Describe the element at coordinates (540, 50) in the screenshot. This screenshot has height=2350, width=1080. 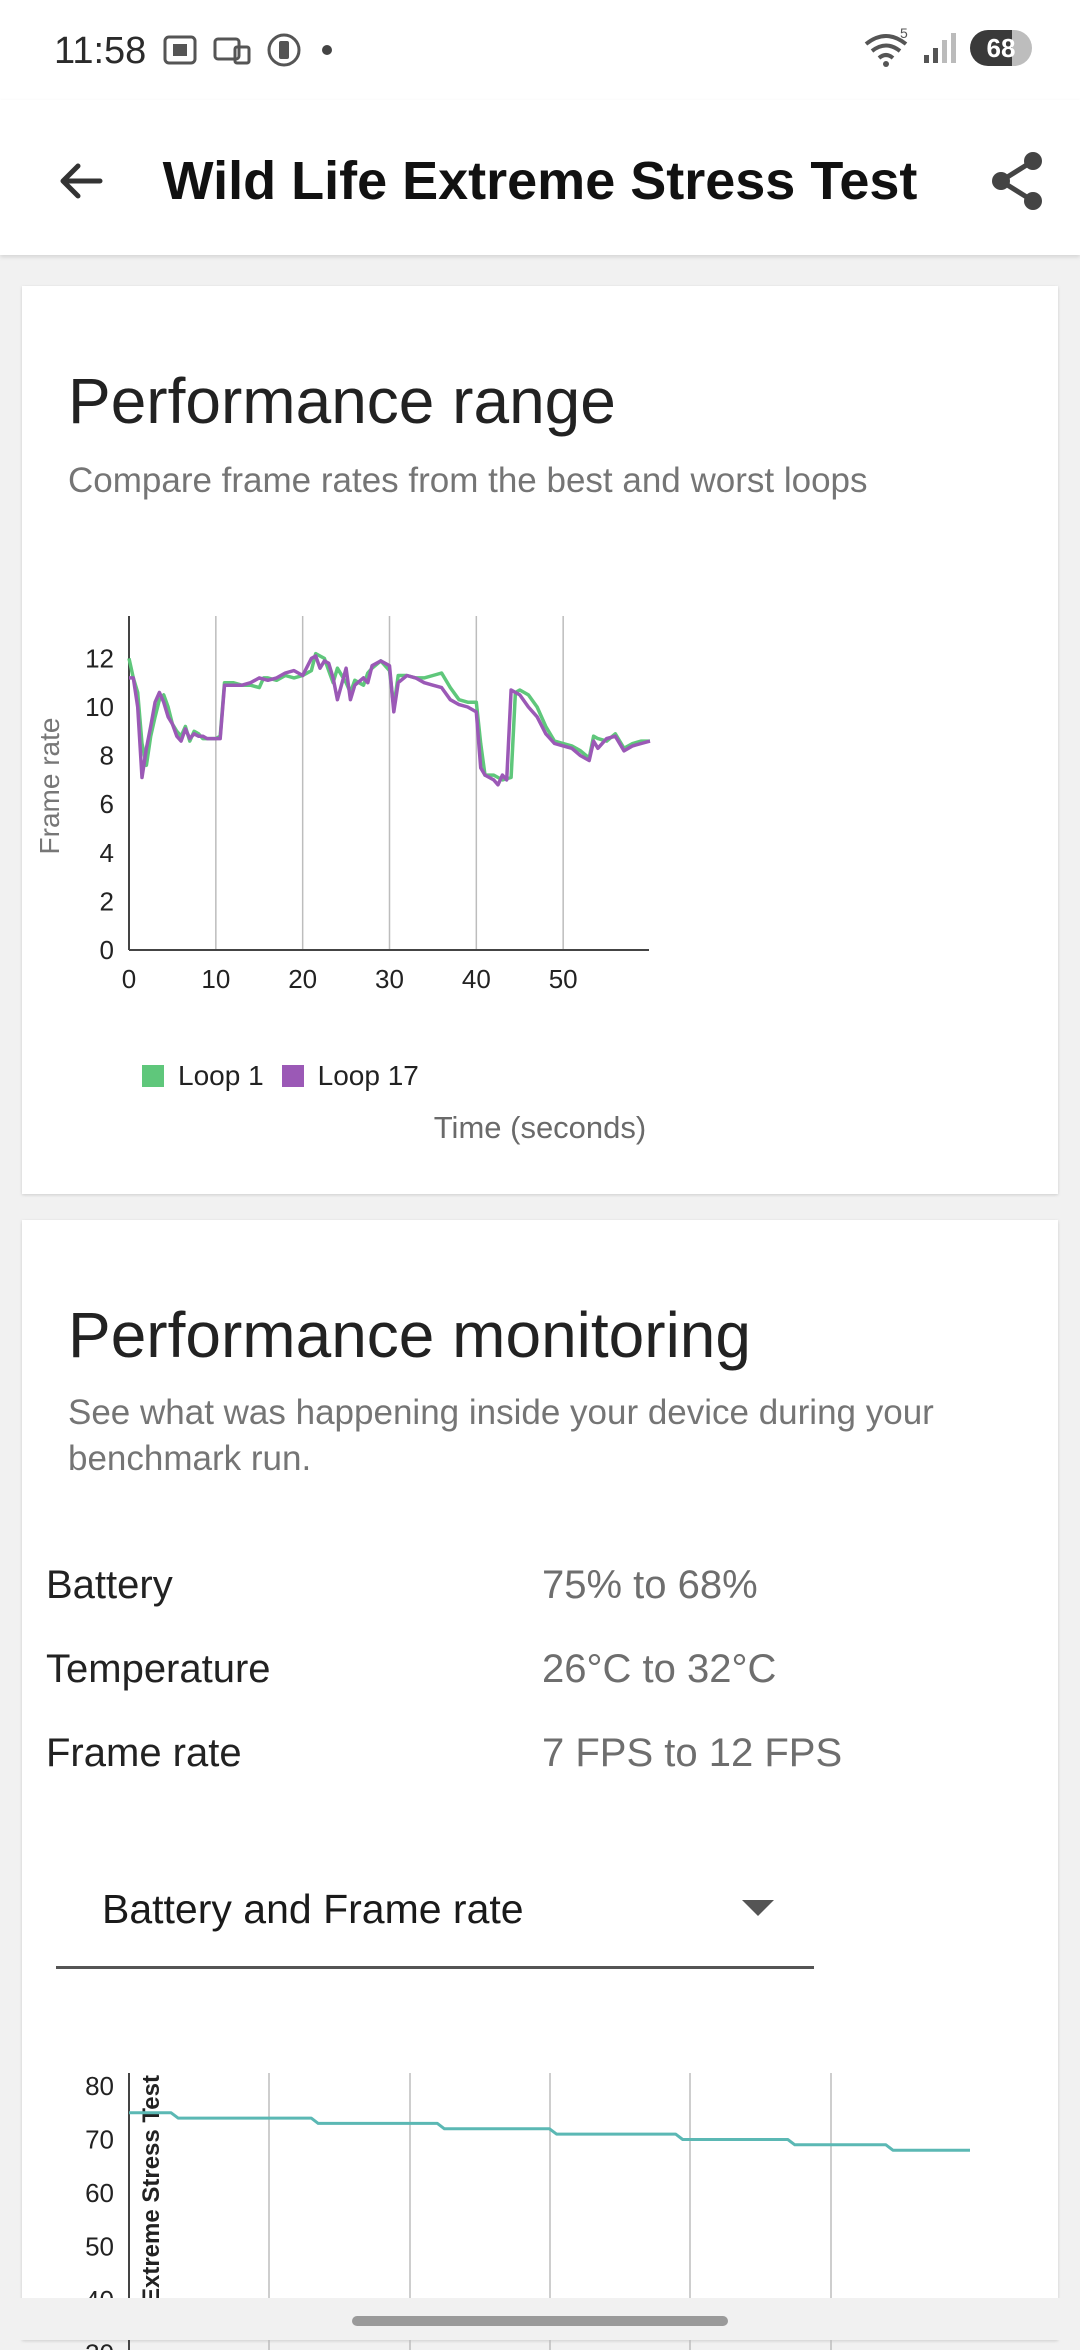
I see `status-bar: 11:58 5 68` at that location.